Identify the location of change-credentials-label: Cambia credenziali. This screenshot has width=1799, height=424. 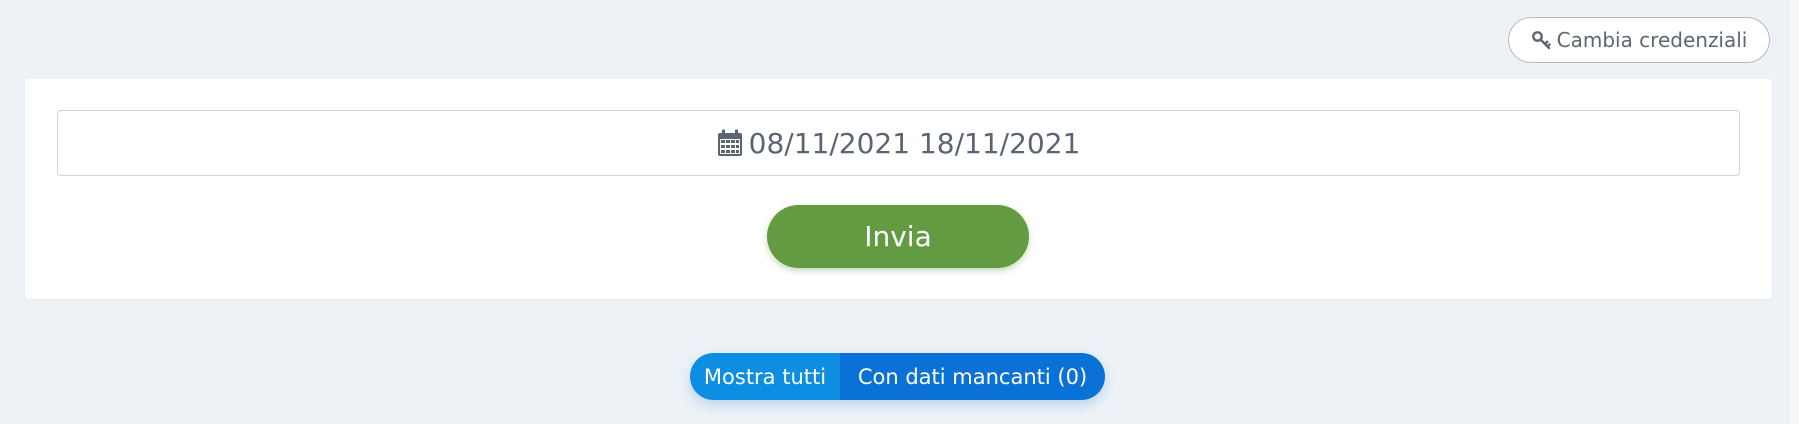
(1652, 40).